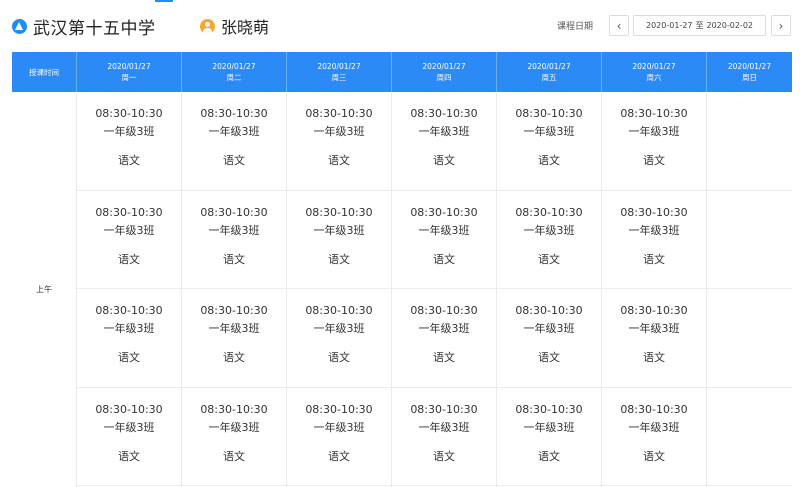  Describe the element at coordinates (234, 77) in the screenshot. I see `day-weekday: 周二` at that location.